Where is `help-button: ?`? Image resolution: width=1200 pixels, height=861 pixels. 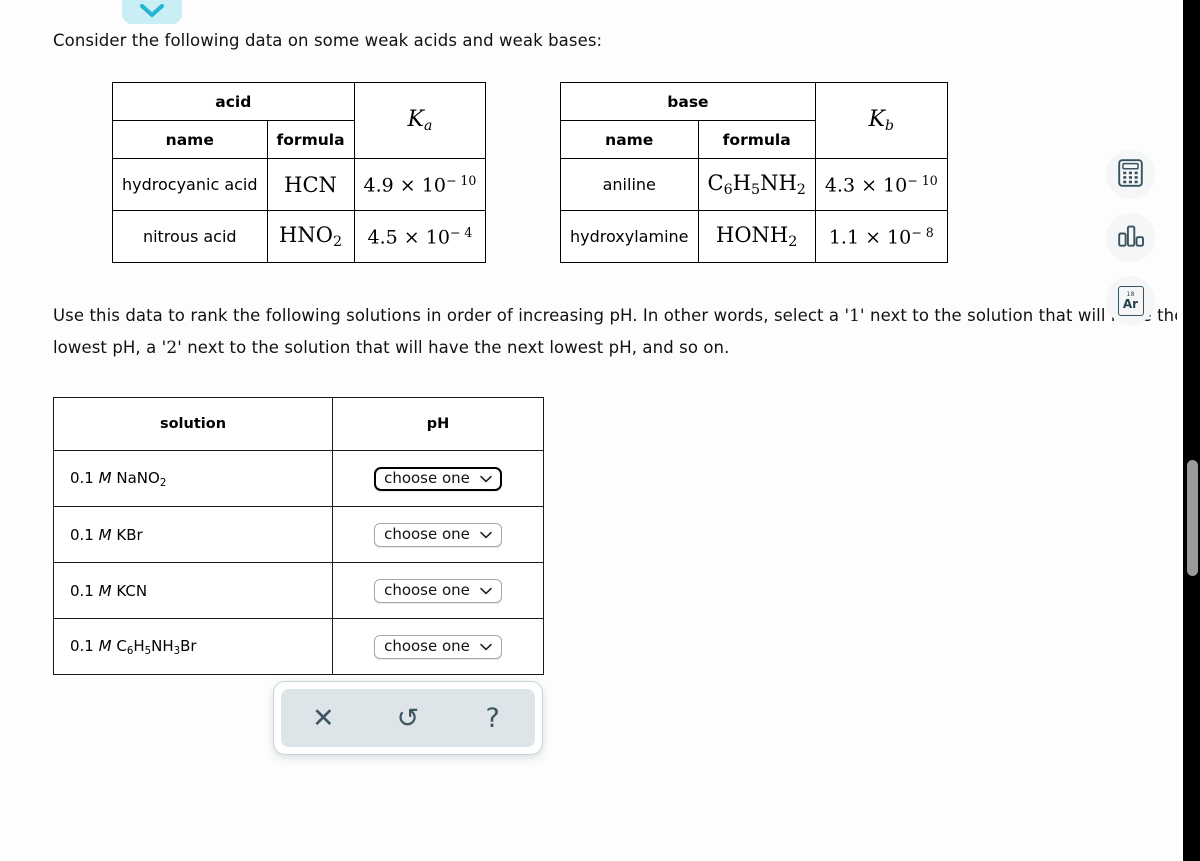 help-button: ? is located at coordinates (493, 718).